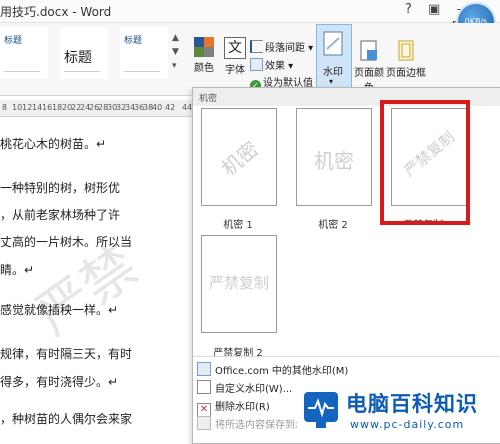 This screenshot has width=500, height=444. Describe the element at coordinates (407, 424) in the screenshot. I see `logo-url: www.pc-daily.com` at that location.